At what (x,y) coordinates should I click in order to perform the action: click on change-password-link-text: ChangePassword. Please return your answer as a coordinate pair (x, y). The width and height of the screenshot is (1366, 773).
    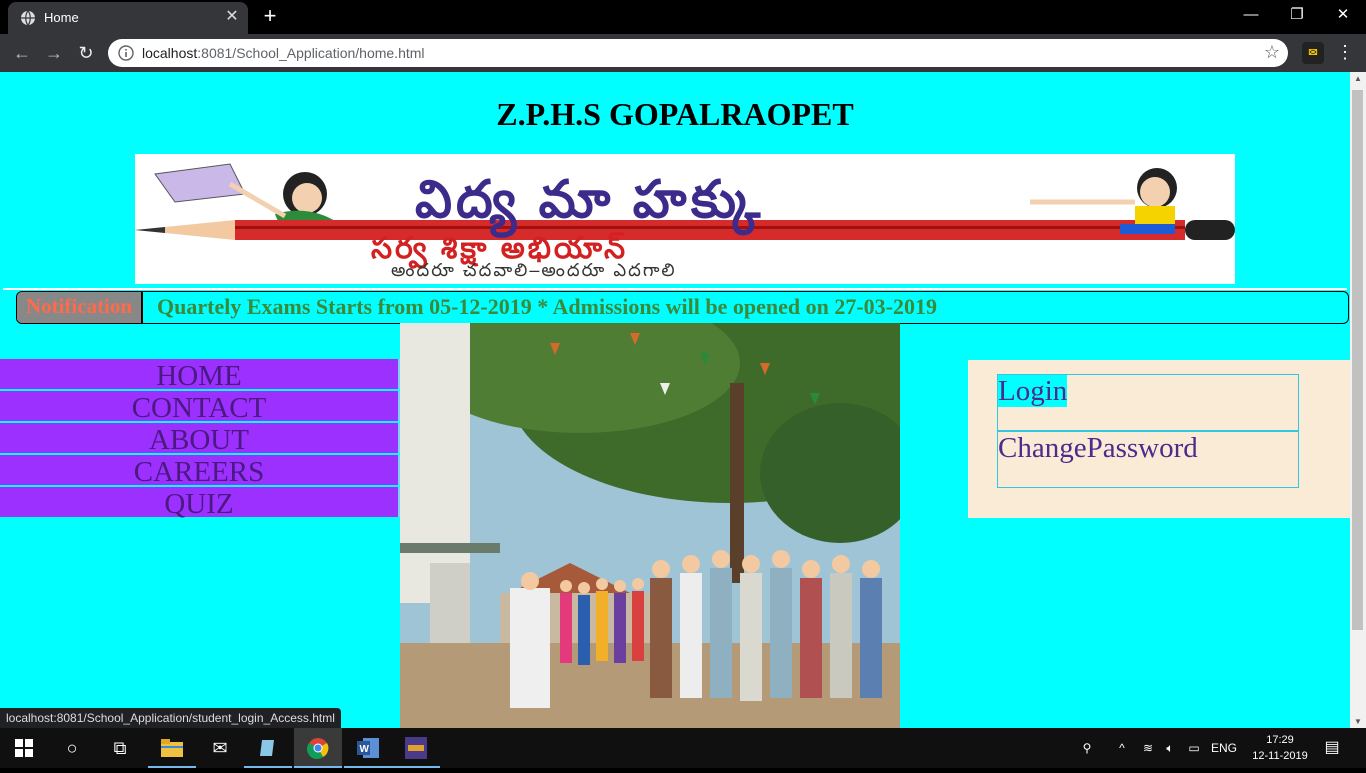
    Looking at the image, I should click on (1098, 448).